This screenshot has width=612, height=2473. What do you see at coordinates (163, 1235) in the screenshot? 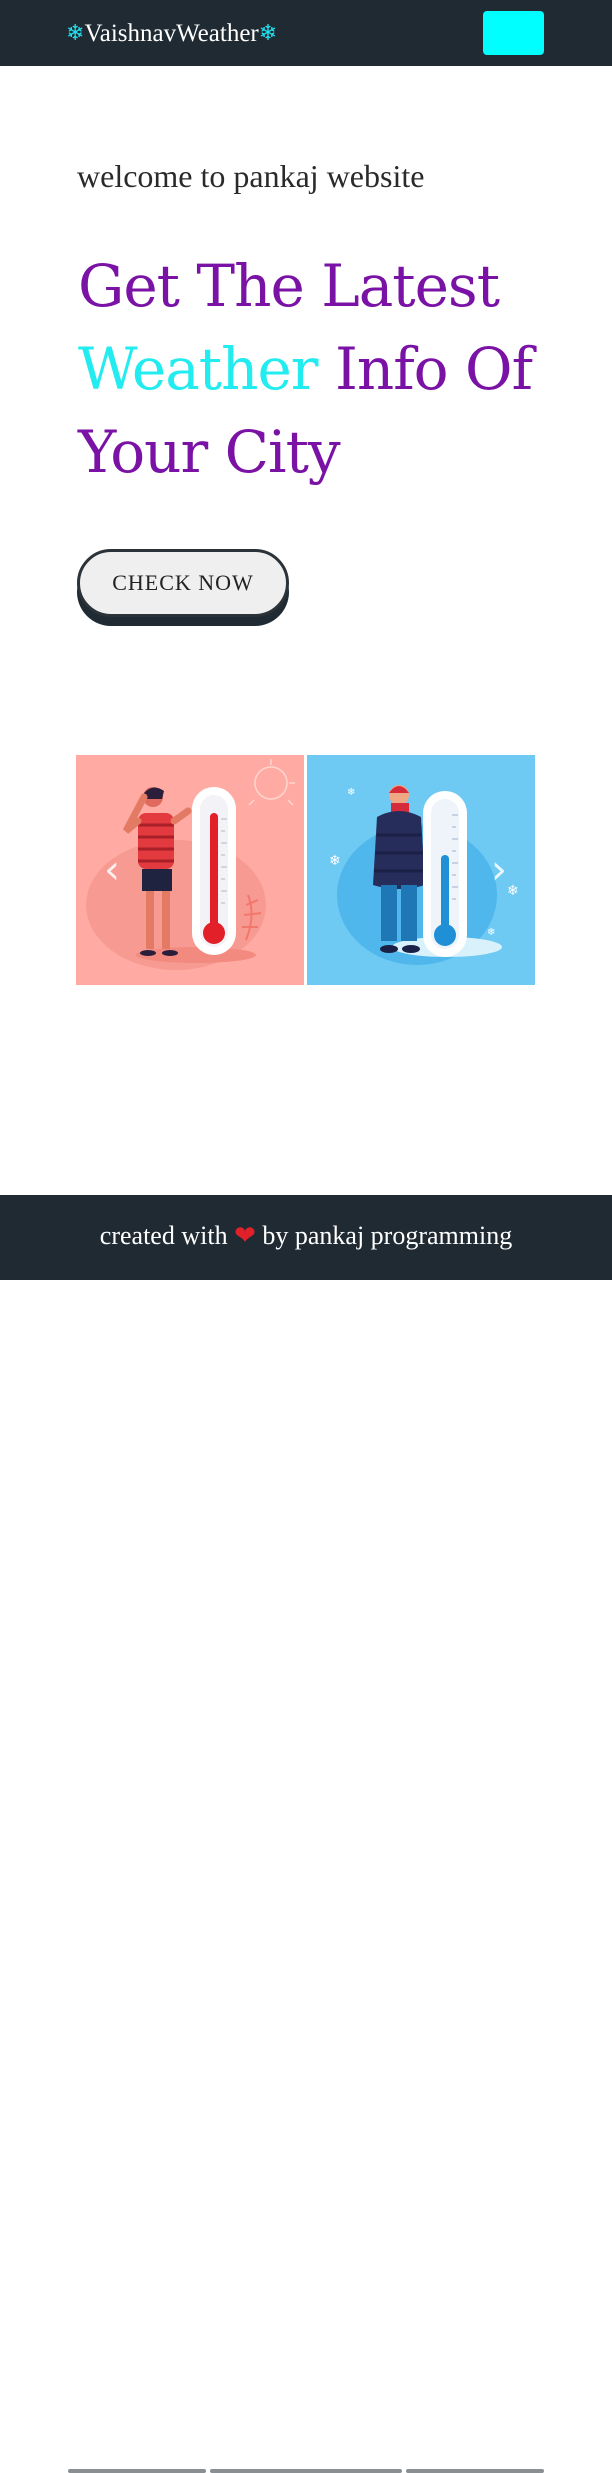
I see `footer-text-before: created with` at bounding box center [163, 1235].